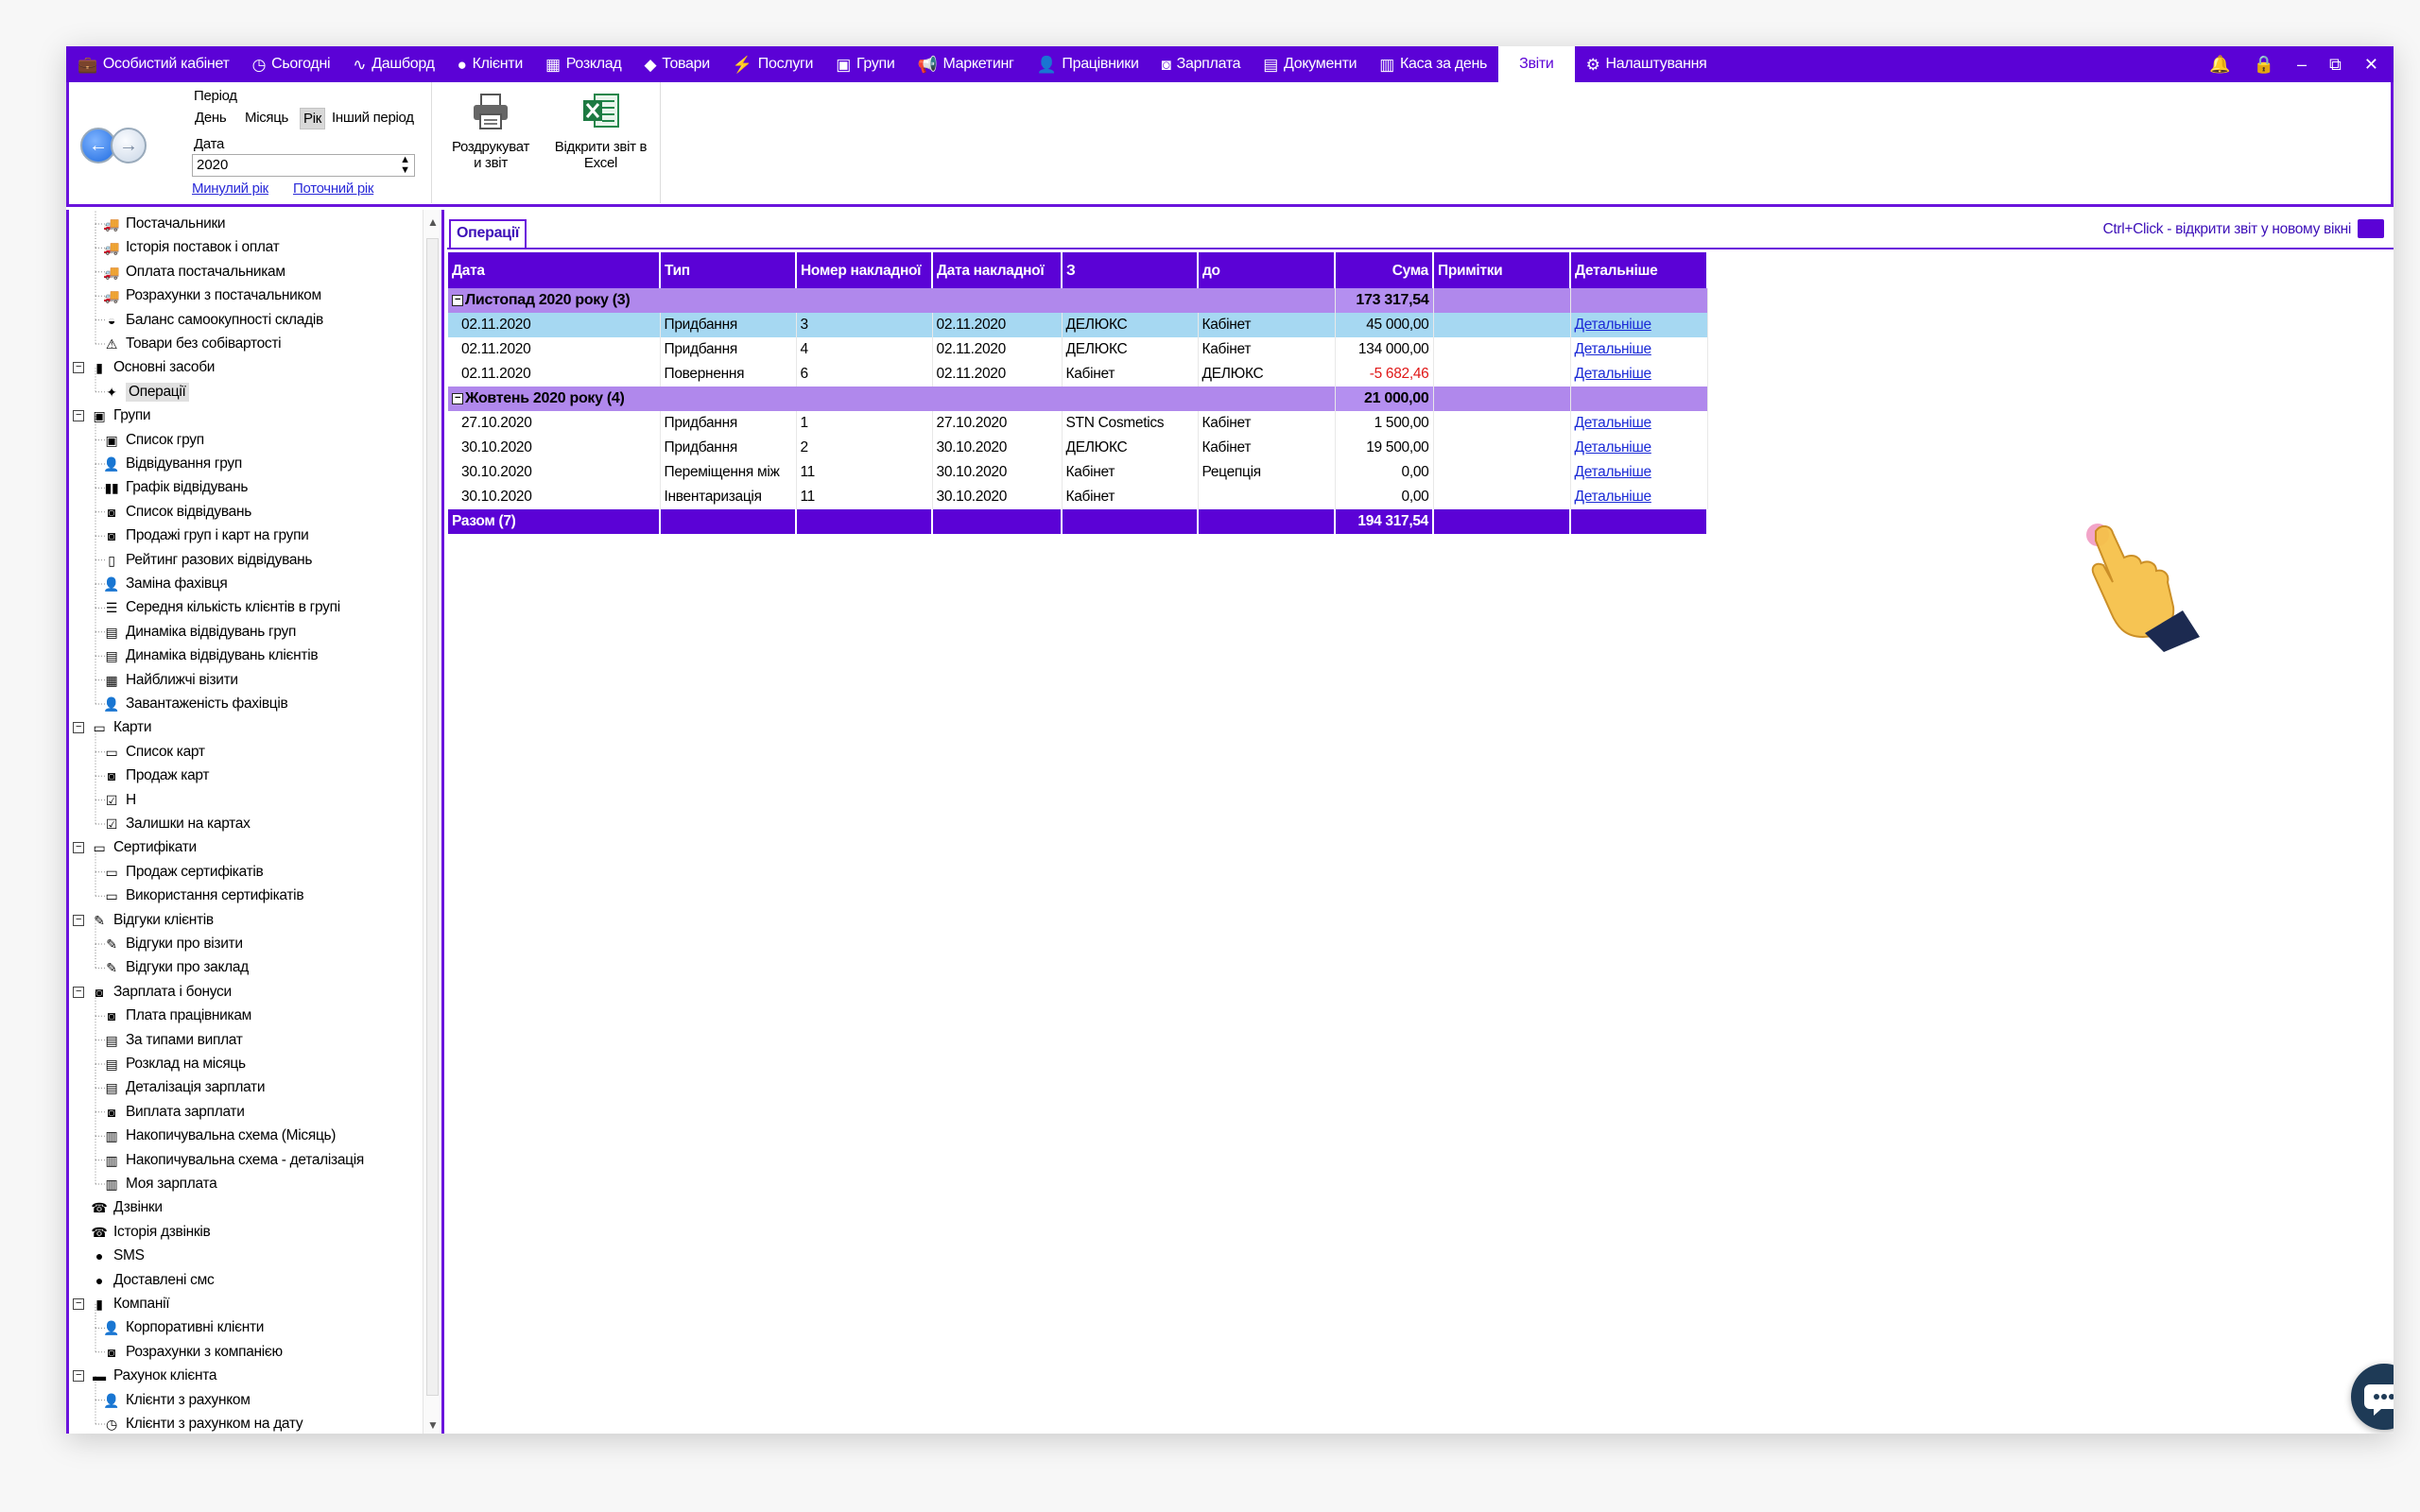 The width and height of the screenshot is (2420, 1512). Describe the element at coordinates (153, 992) in the screenshot. I see `tree-item: − ◙ Зарплата і бонуси` at that location.